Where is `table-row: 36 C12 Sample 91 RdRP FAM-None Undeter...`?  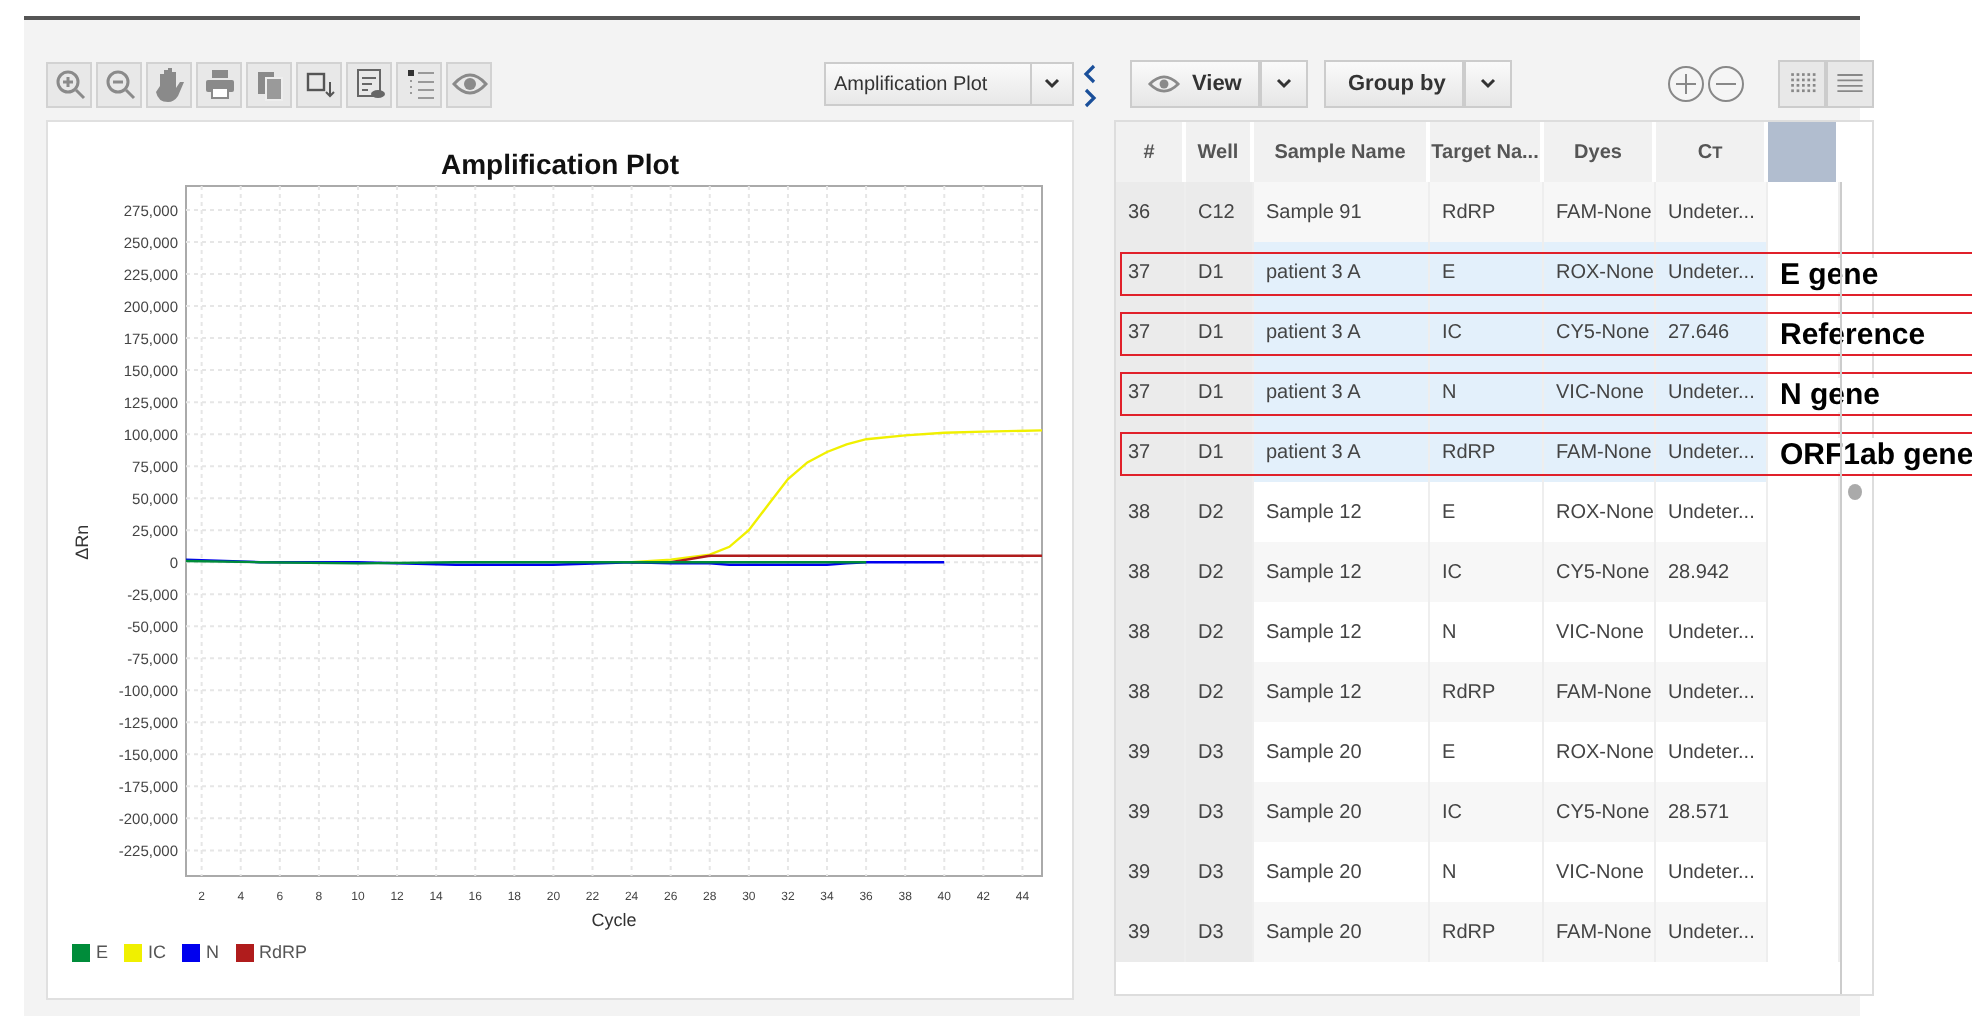 table-row: 36 C12 Sample 91 RdRP FAM-None Undeter... is located at coordinates (1478, 212).